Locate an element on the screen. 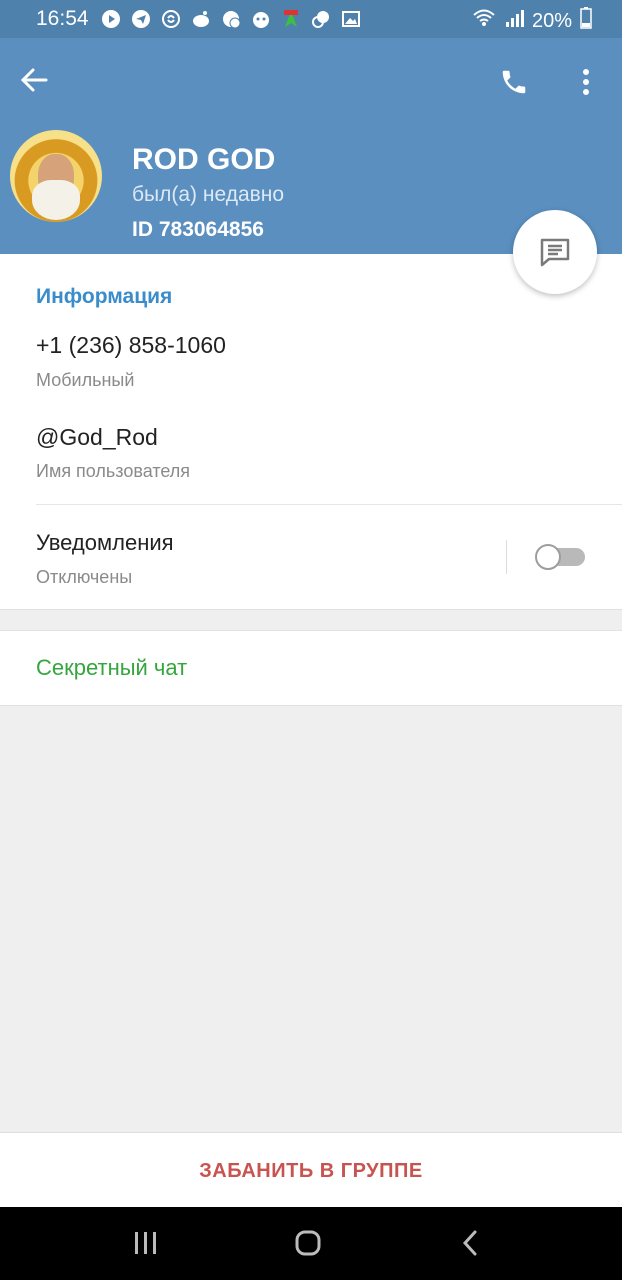  toggle-knob is located at coordinates (548, 557).